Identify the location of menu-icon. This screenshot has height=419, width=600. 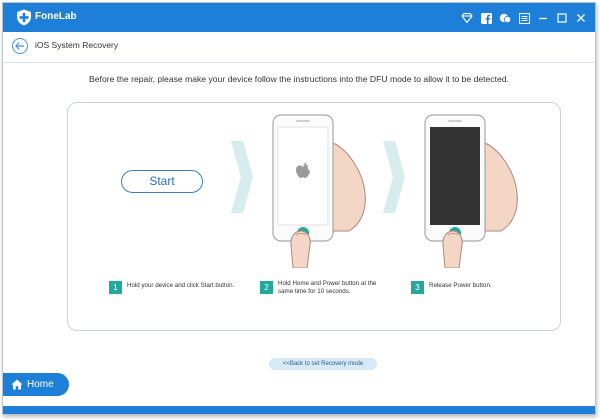
(524, 18).